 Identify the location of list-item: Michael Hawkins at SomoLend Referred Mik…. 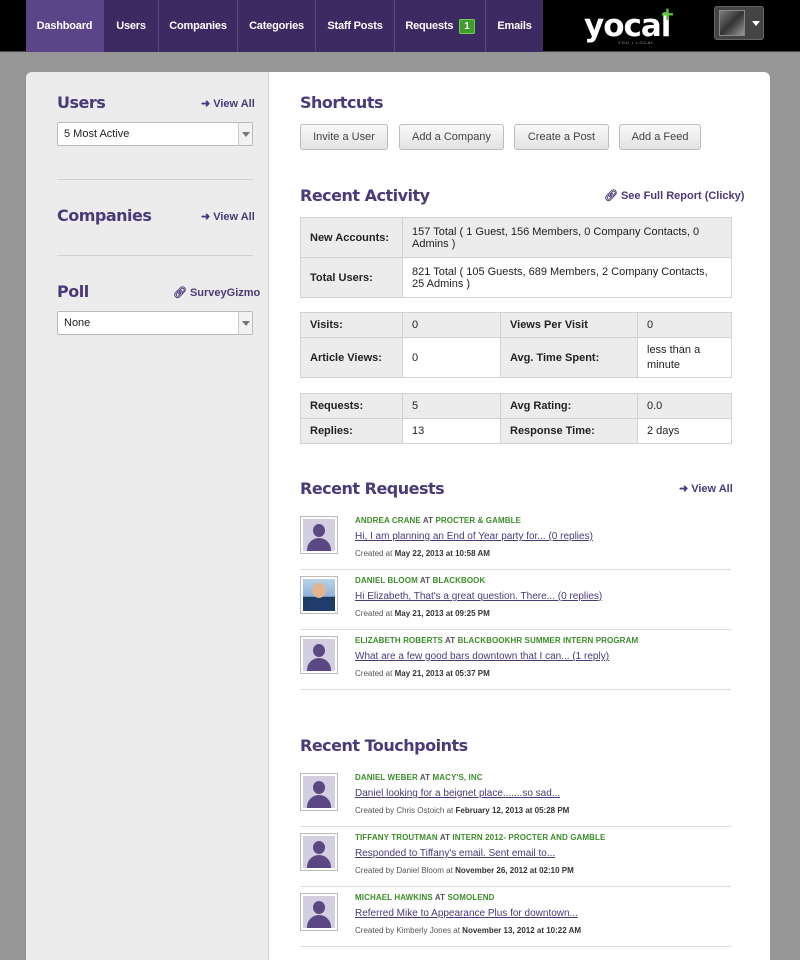
(515, 917).